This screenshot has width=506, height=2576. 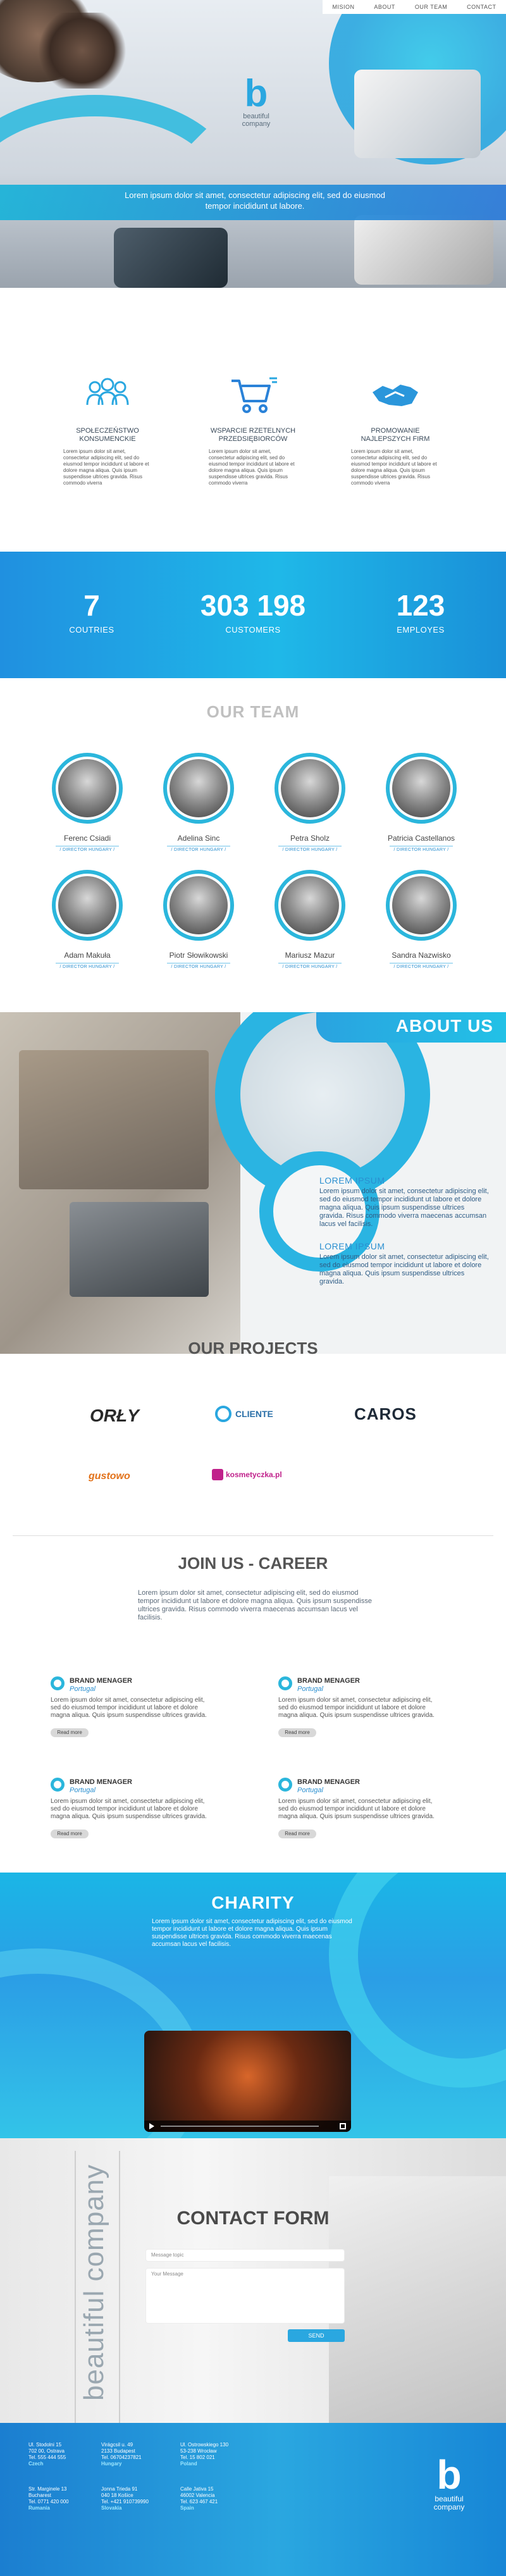 What do you see at coordinates (198, 839) in the screenshot?
I see `member-name: Adelina Sinc` at bounding box center [198, 839].